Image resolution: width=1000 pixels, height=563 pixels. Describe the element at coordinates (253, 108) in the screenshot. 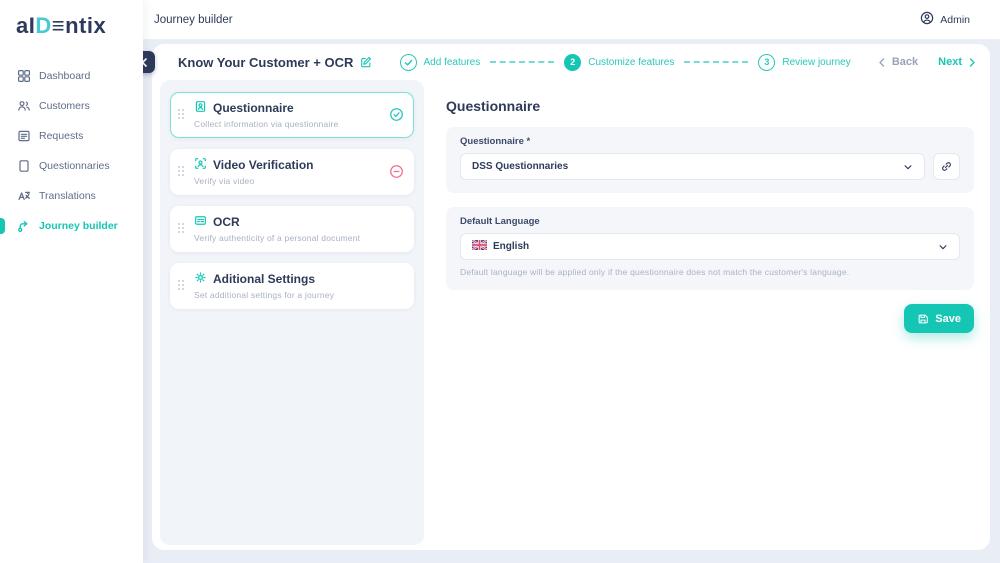

I see `feature-title: Questionnaire` at that location.